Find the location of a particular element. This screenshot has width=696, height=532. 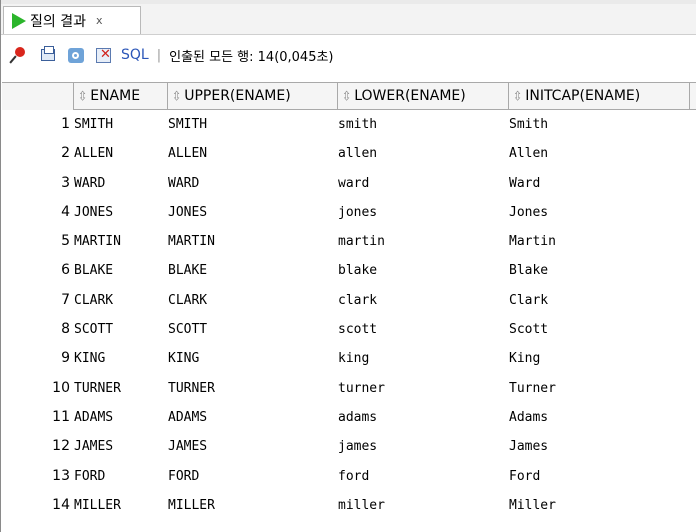

cell-upper: JAMES is located at coordinates (251, 446).